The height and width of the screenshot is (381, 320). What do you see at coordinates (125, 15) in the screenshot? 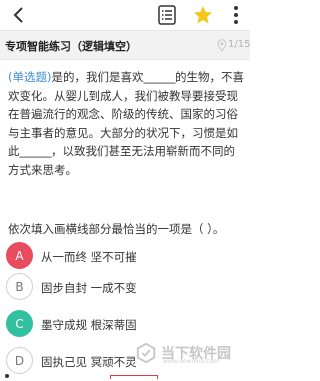
I see `top-bar` at bounding box center [125, 15].